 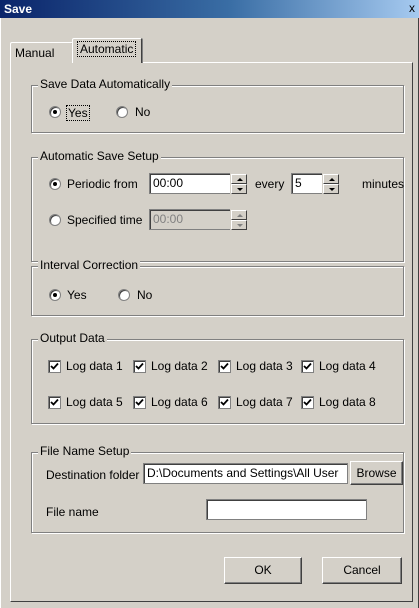 I want to click on interval-no-radio, so click(x=124, y=295).